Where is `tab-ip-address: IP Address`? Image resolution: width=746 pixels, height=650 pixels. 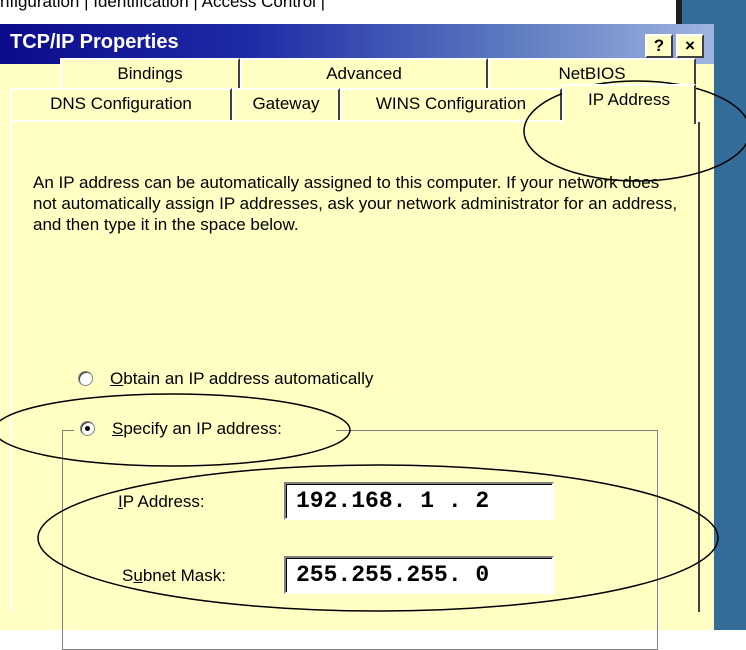
tab-ip-address: IP Address is located at coordinates (629, 104).